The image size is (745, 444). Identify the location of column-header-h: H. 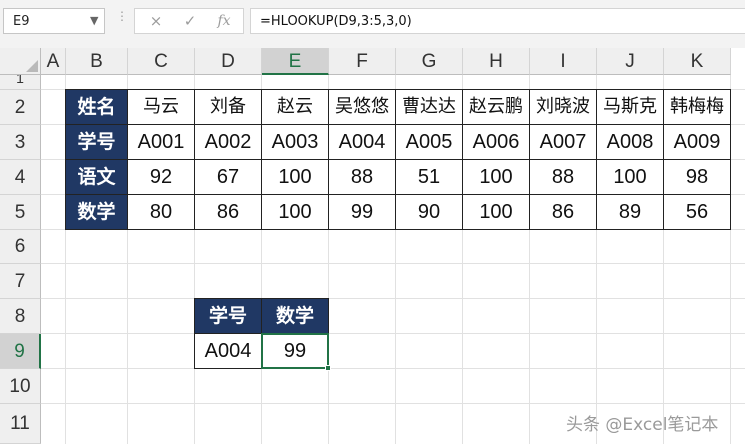
(496, 61).